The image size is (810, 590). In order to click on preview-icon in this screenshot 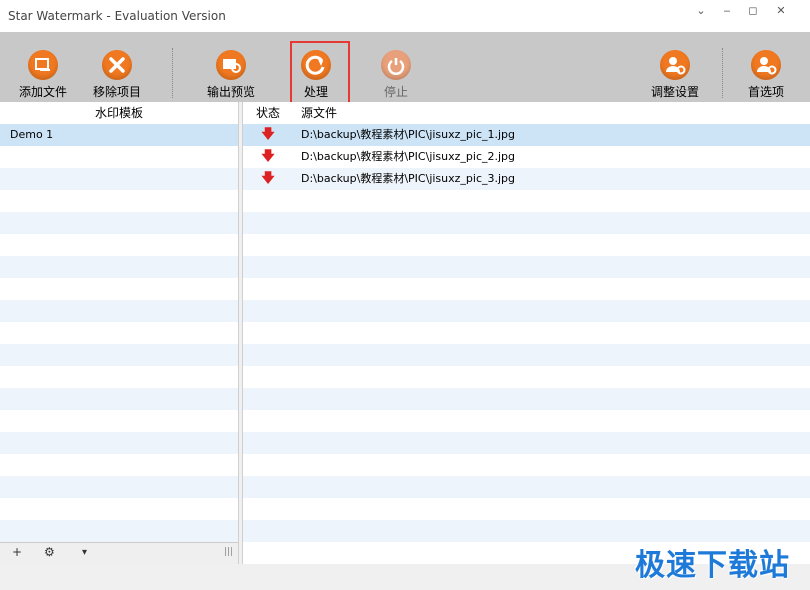, I will do `click(231, 65)`.